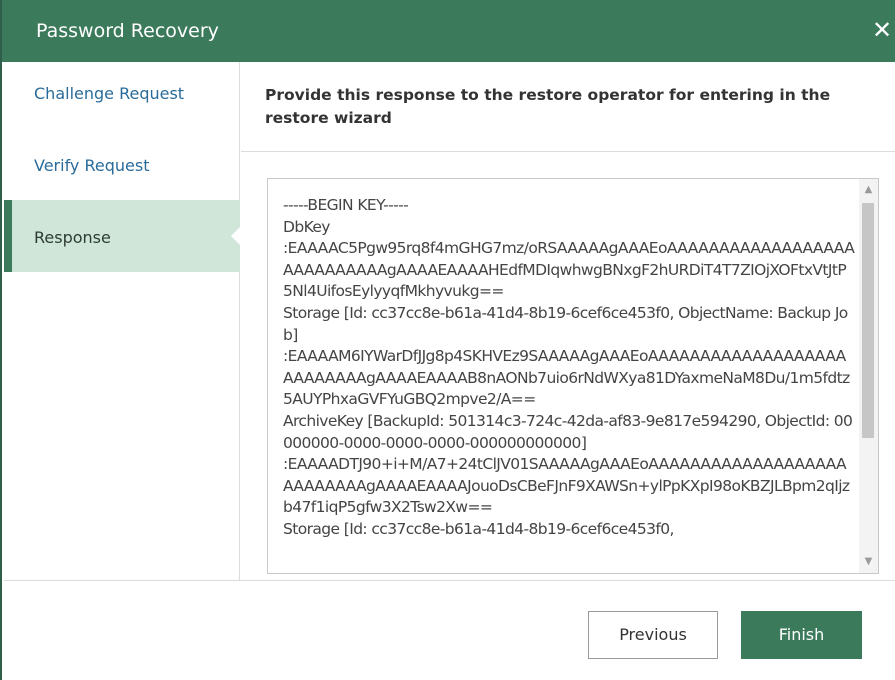 The image size is (895, 680). Describe the element at coordinates (72, 237) in the screenshot. I see `step-label: Response` at that location.